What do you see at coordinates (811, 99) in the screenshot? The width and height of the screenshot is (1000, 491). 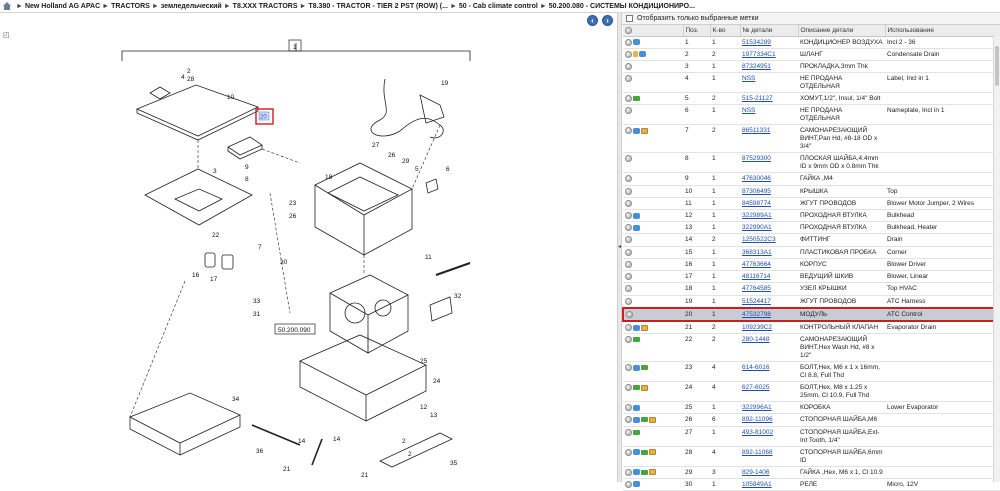 I see `table-row: 5 2 515-21127 ХОМУТ,1/2", Insul, 1/4" Bolt` at bounding box center [811, 99].